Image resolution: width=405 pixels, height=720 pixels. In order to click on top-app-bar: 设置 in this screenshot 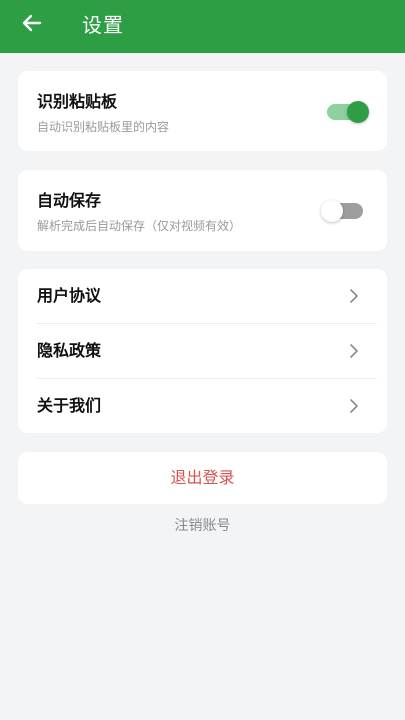, I will do `click(202, 26)`.